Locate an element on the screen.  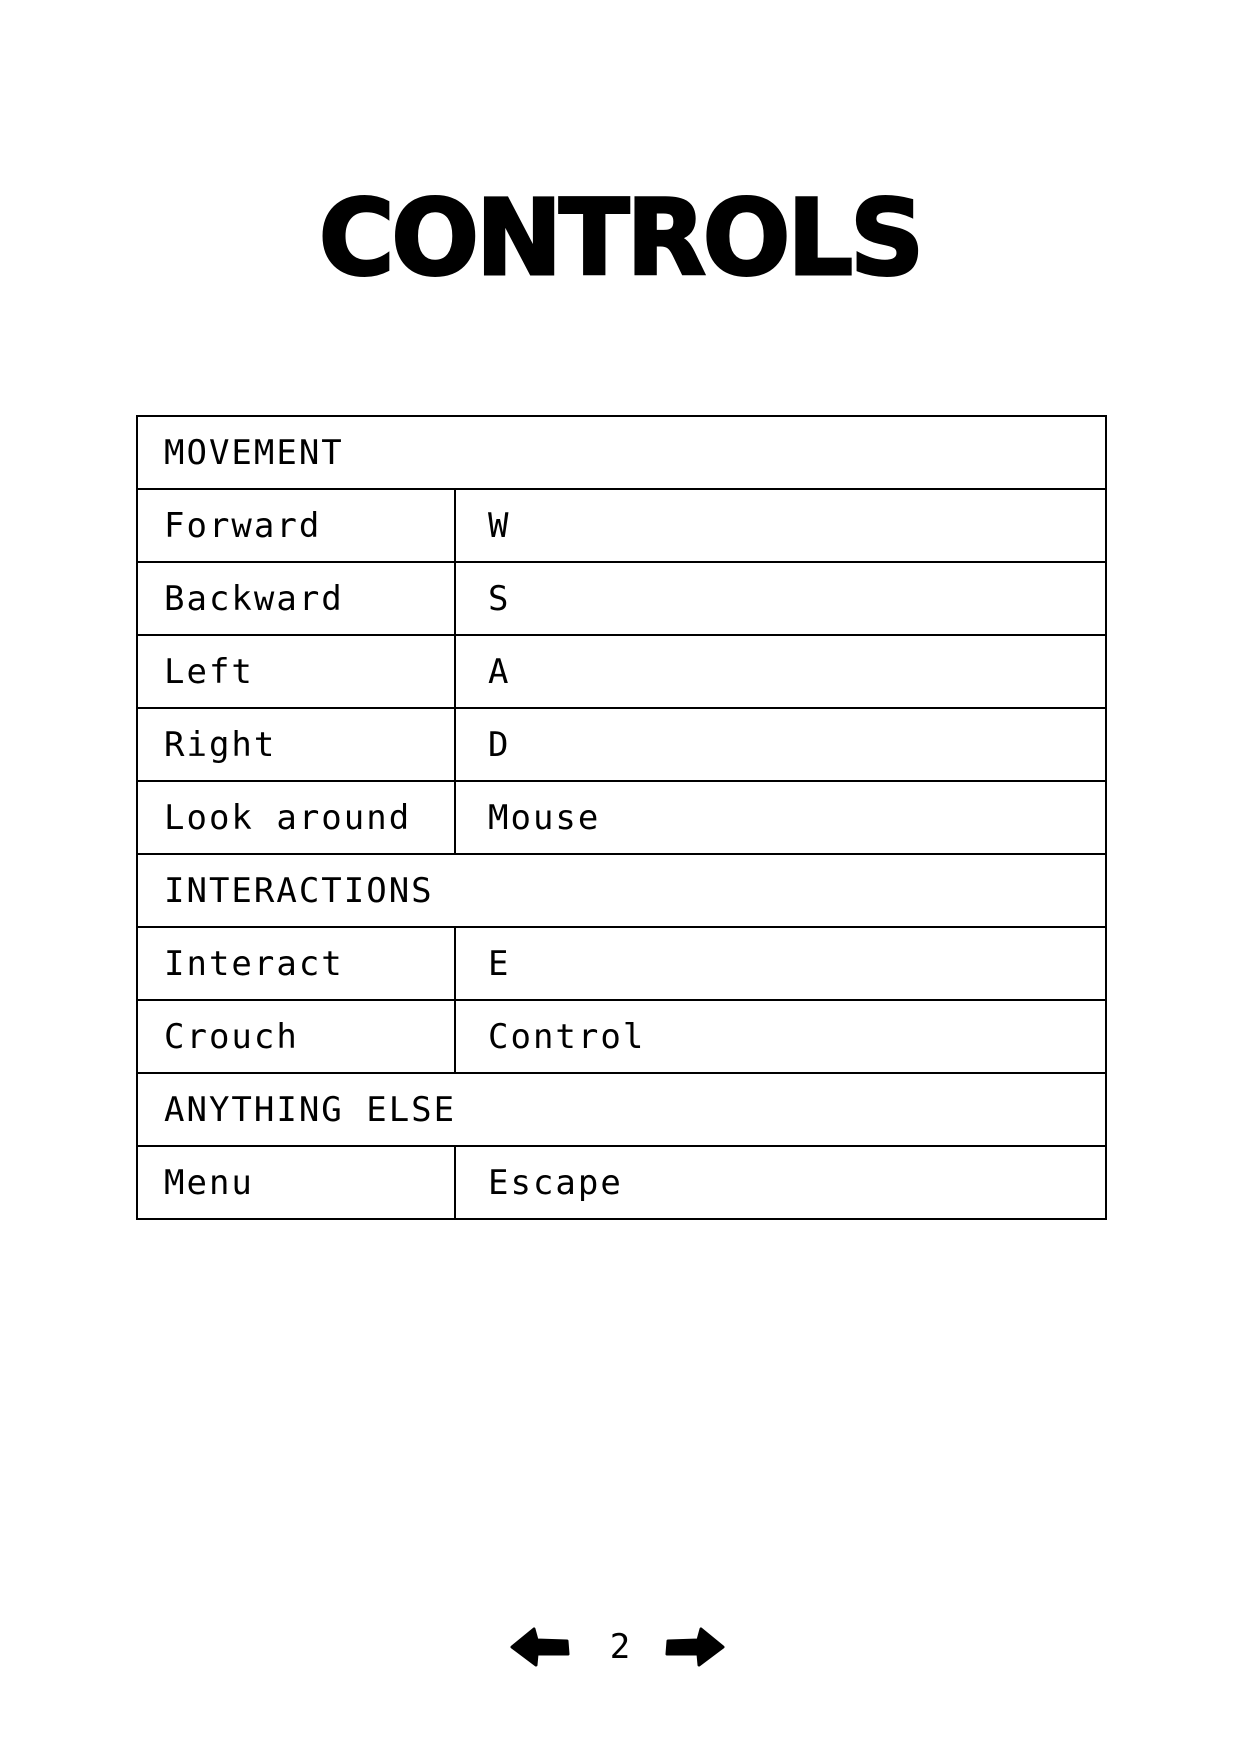
action-label: Right is located at coordinates (296, 744).